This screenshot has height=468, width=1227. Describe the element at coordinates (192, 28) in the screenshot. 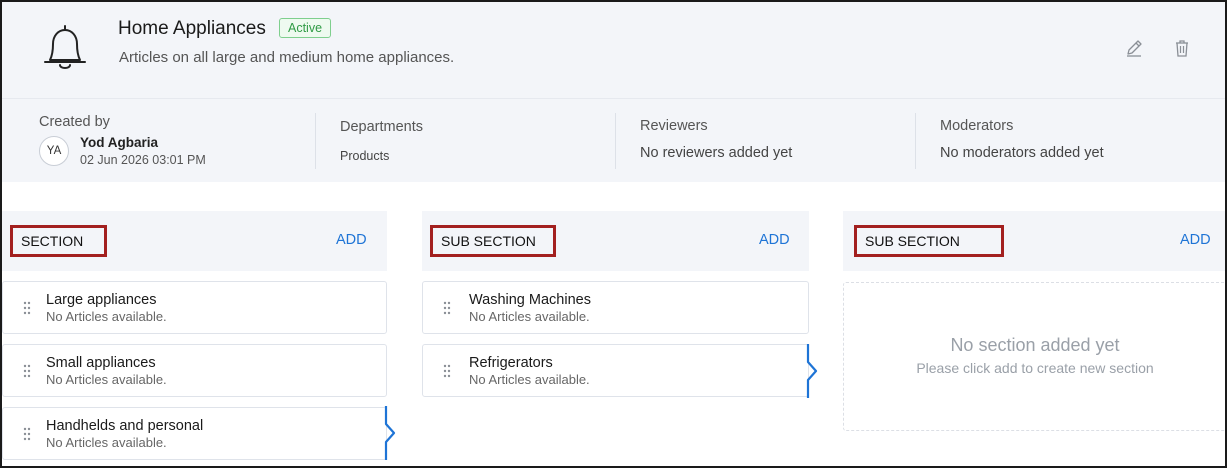

I see `category-title: Home Appliances` at that location.